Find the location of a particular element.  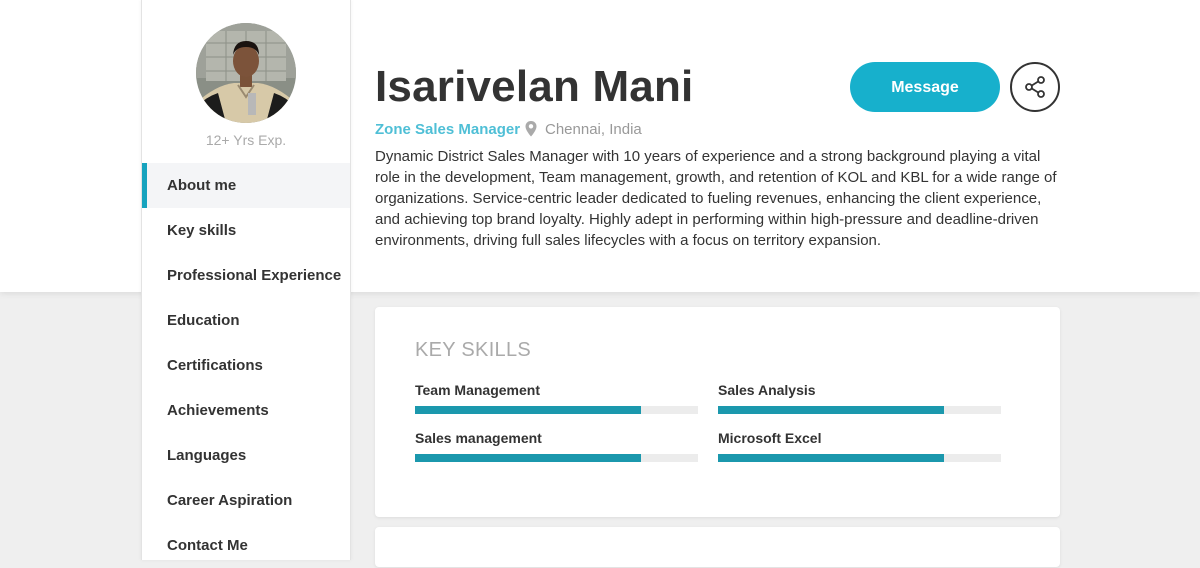

profile-role: Zone Sales Manager is located at coordinates (448, 129).